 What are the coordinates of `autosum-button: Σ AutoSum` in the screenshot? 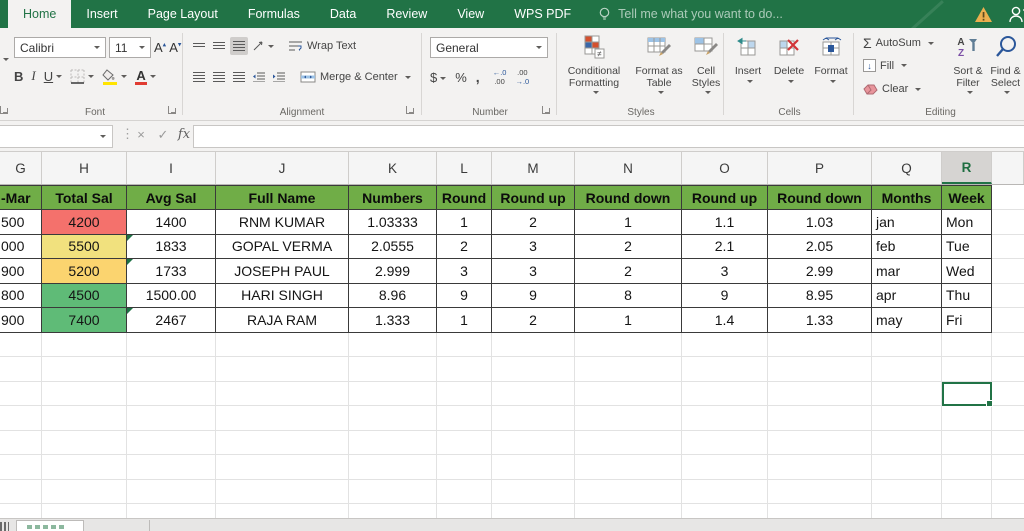 It's located at (898, 43).